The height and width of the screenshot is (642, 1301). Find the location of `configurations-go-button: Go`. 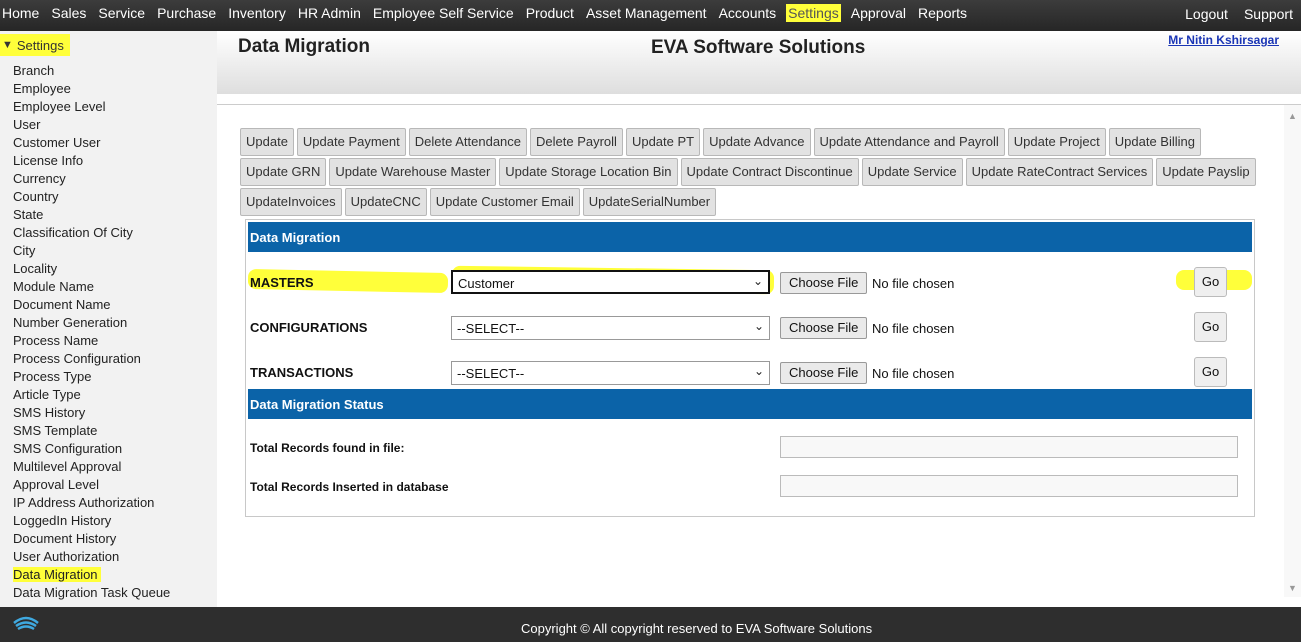

configurations-go-button: Go is located at coordinates (1210, 327).